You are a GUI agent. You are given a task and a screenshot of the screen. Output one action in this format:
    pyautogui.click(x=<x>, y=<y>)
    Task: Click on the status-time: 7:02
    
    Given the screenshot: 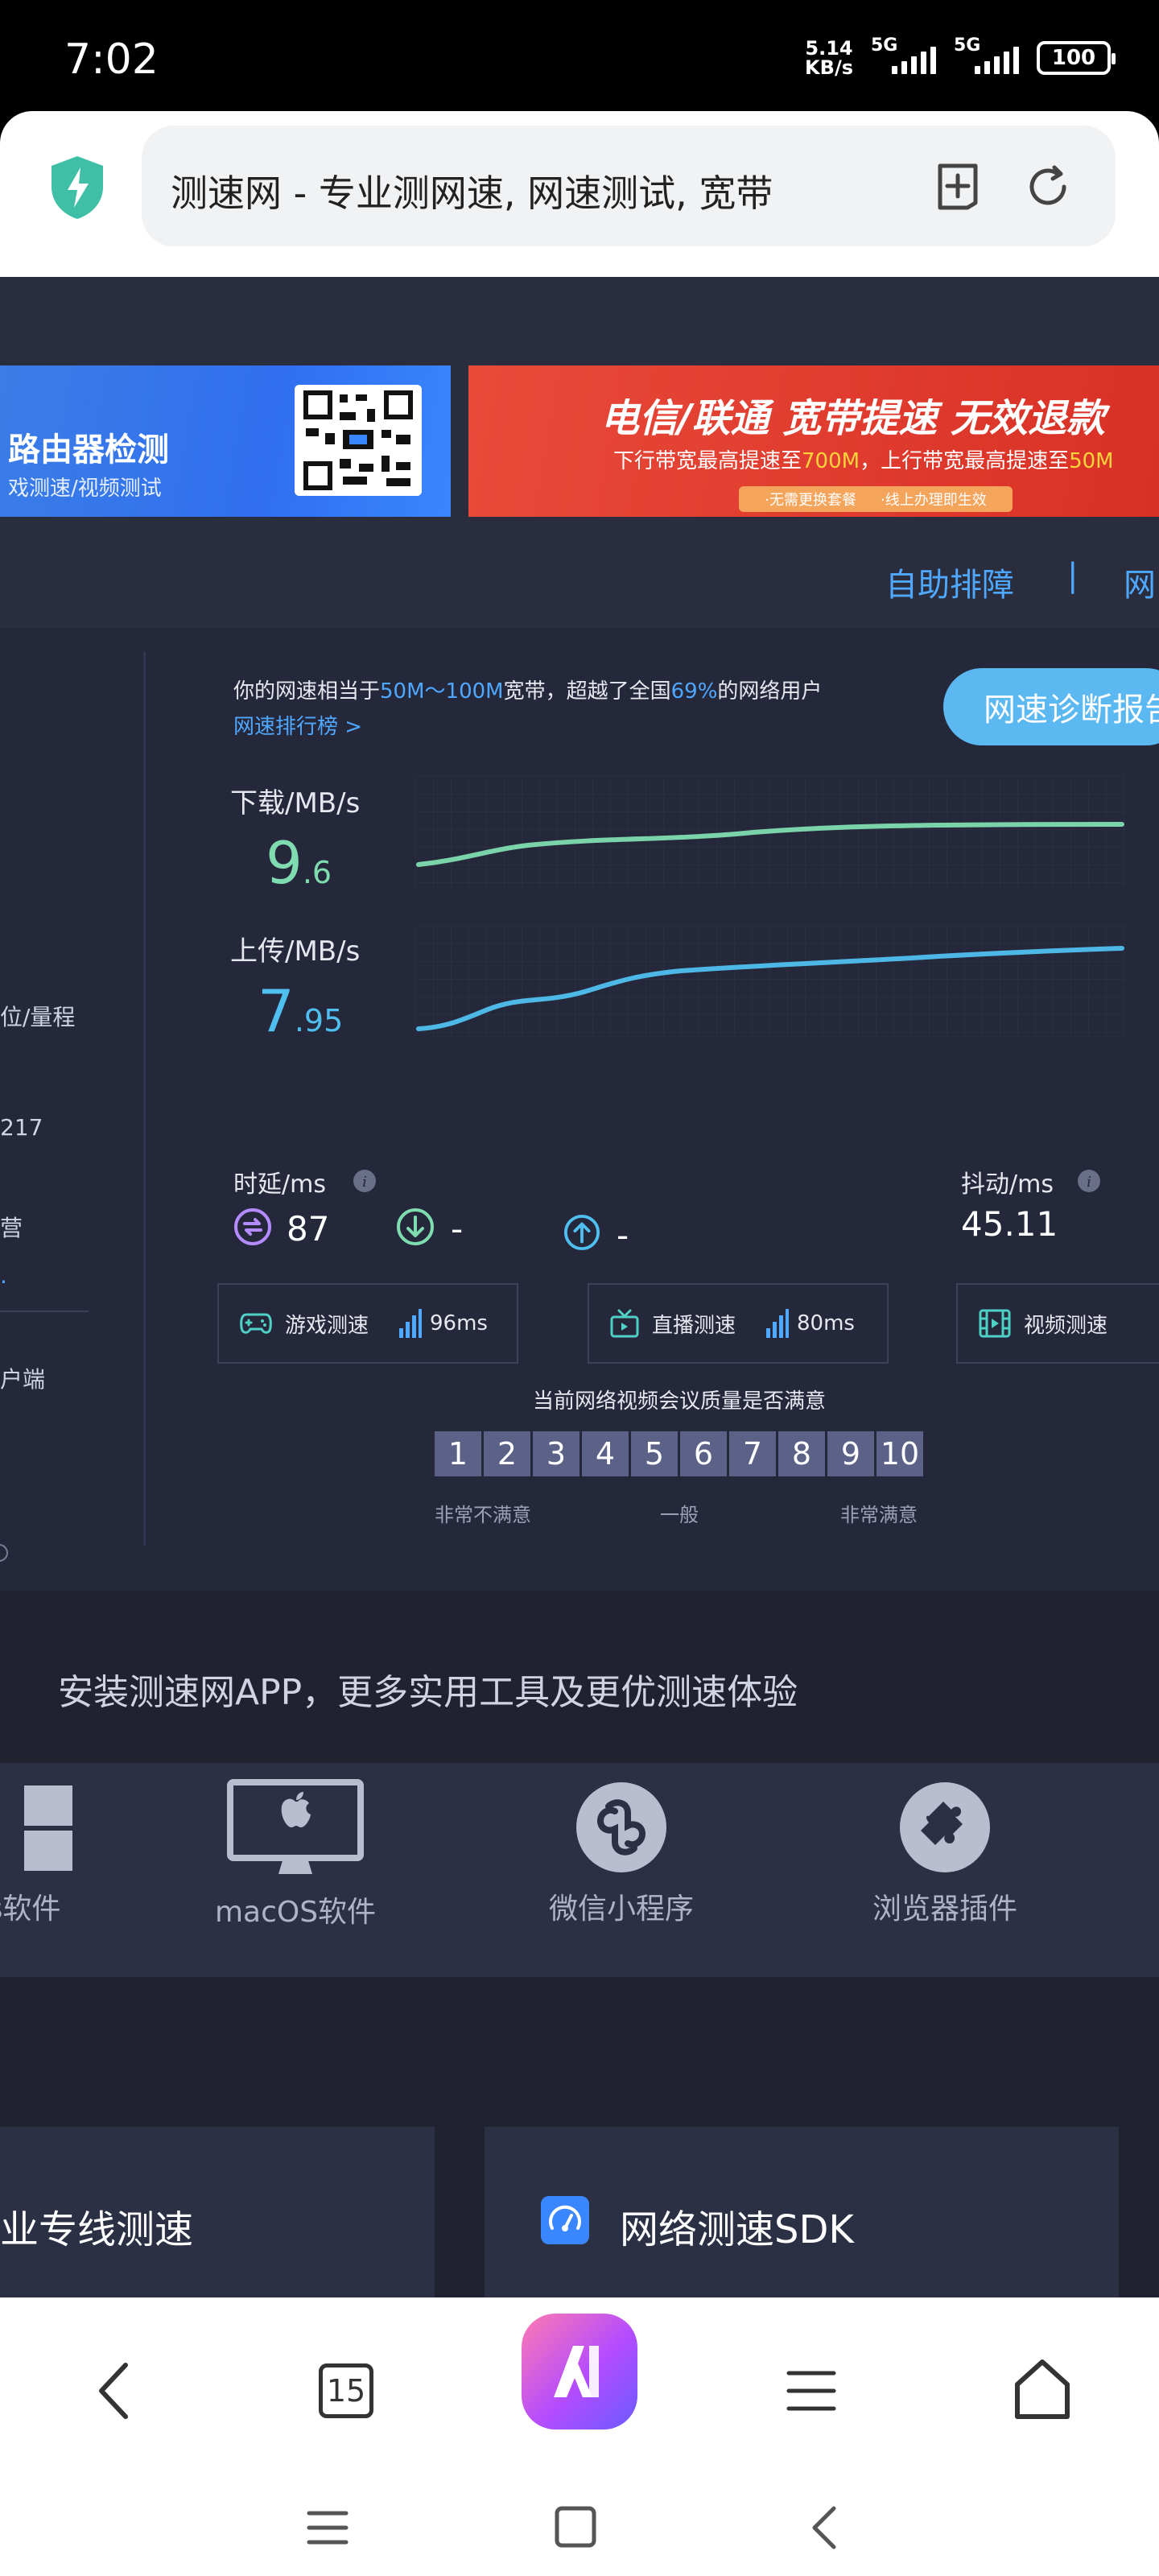 What is the action you would take?
    pyautogui.click(x=111, y=59)
    